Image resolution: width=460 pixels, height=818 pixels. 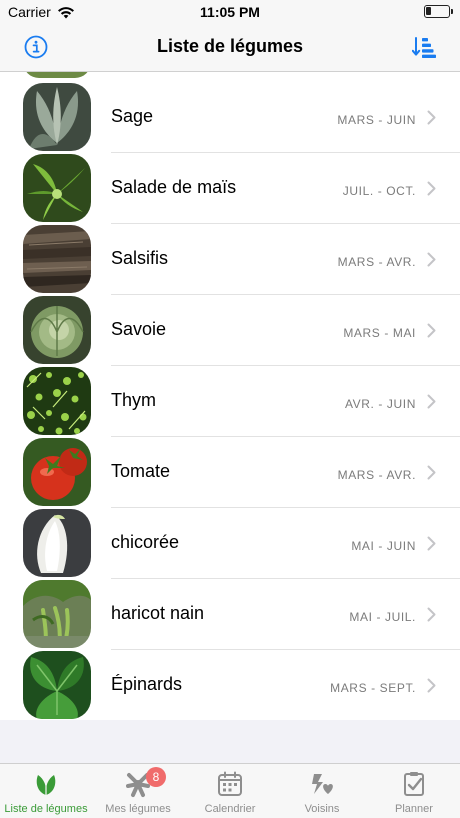 I want to click on tab-label: Mes légumes, so click(x=138, y=809).